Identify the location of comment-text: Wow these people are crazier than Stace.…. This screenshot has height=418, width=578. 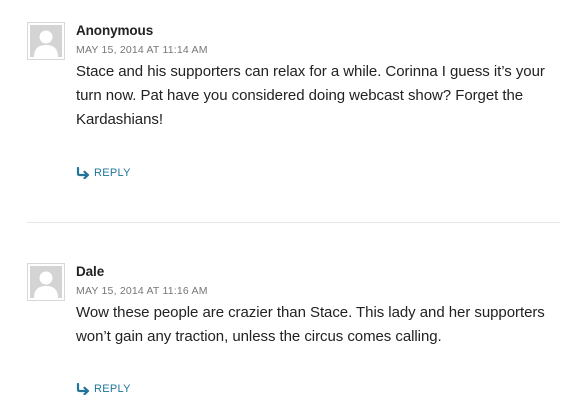
(318, 325).